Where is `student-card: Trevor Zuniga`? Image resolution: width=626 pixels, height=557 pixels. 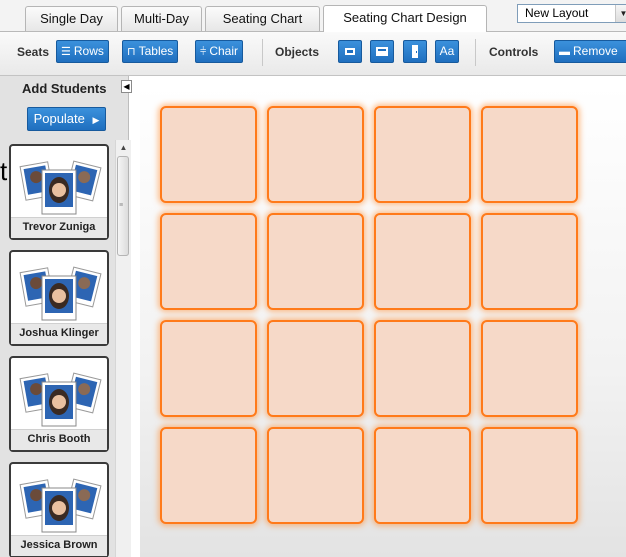
student-card: Trevor Zuniga is located at coordinates (59, 192).